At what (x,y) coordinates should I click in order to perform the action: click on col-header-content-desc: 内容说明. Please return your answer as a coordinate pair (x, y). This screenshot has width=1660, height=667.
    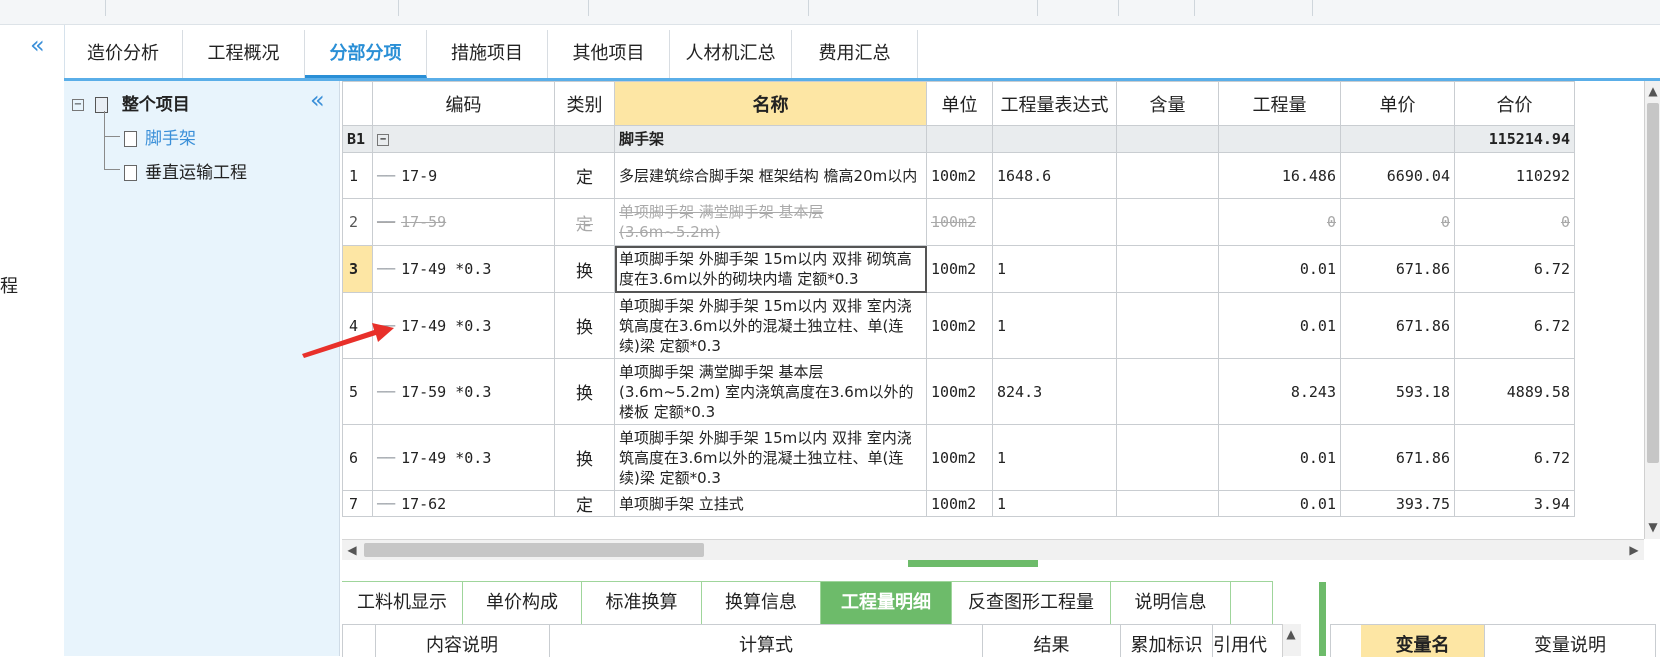
    Looking at the image, I should click on (462, 640).